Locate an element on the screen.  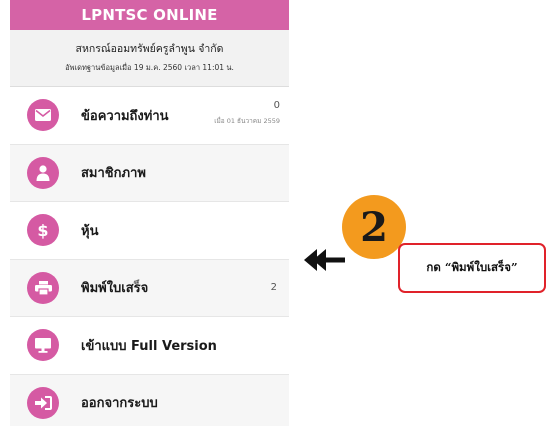
menu-item-member: สมาชิกภาพ is located at coordinates (149, 173).